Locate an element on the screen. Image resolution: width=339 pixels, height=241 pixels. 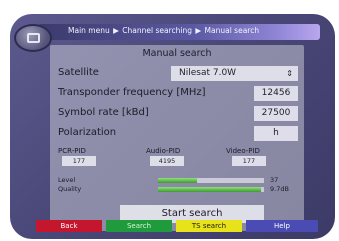
satellite-label: Satellite is located at coordinates (78, 72).